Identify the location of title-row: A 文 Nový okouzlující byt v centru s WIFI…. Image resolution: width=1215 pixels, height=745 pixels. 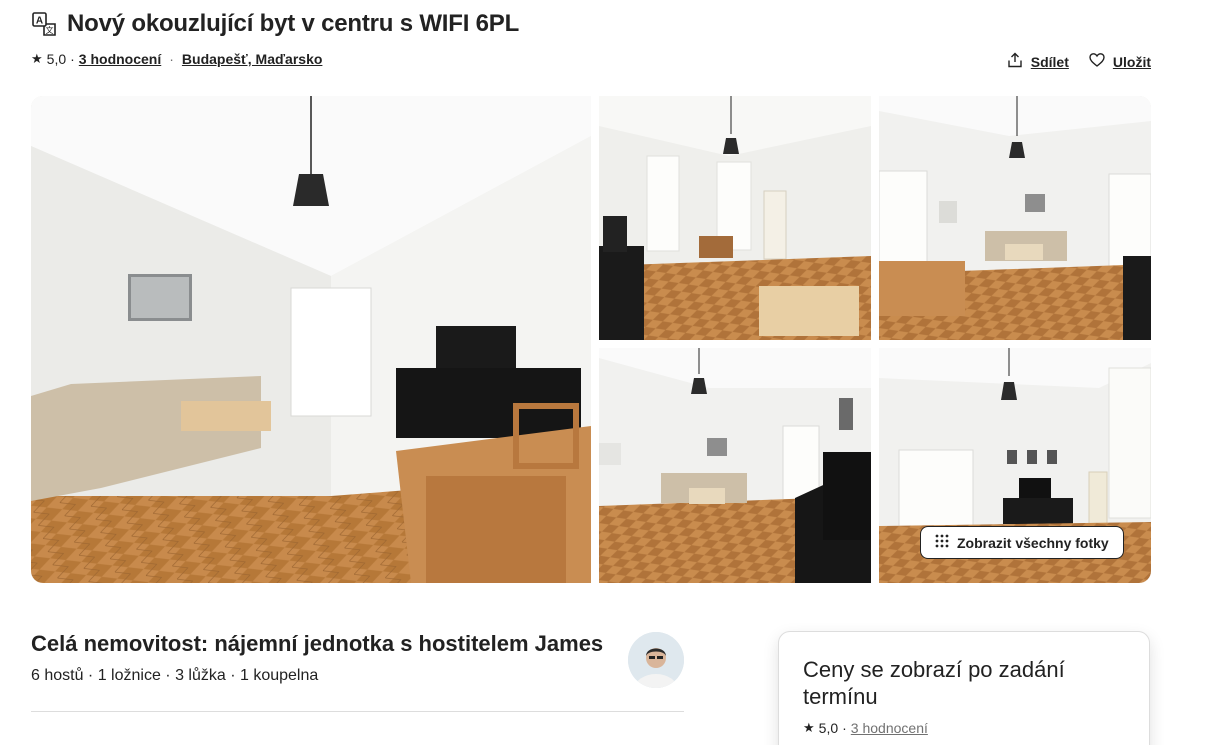
(275, 24).